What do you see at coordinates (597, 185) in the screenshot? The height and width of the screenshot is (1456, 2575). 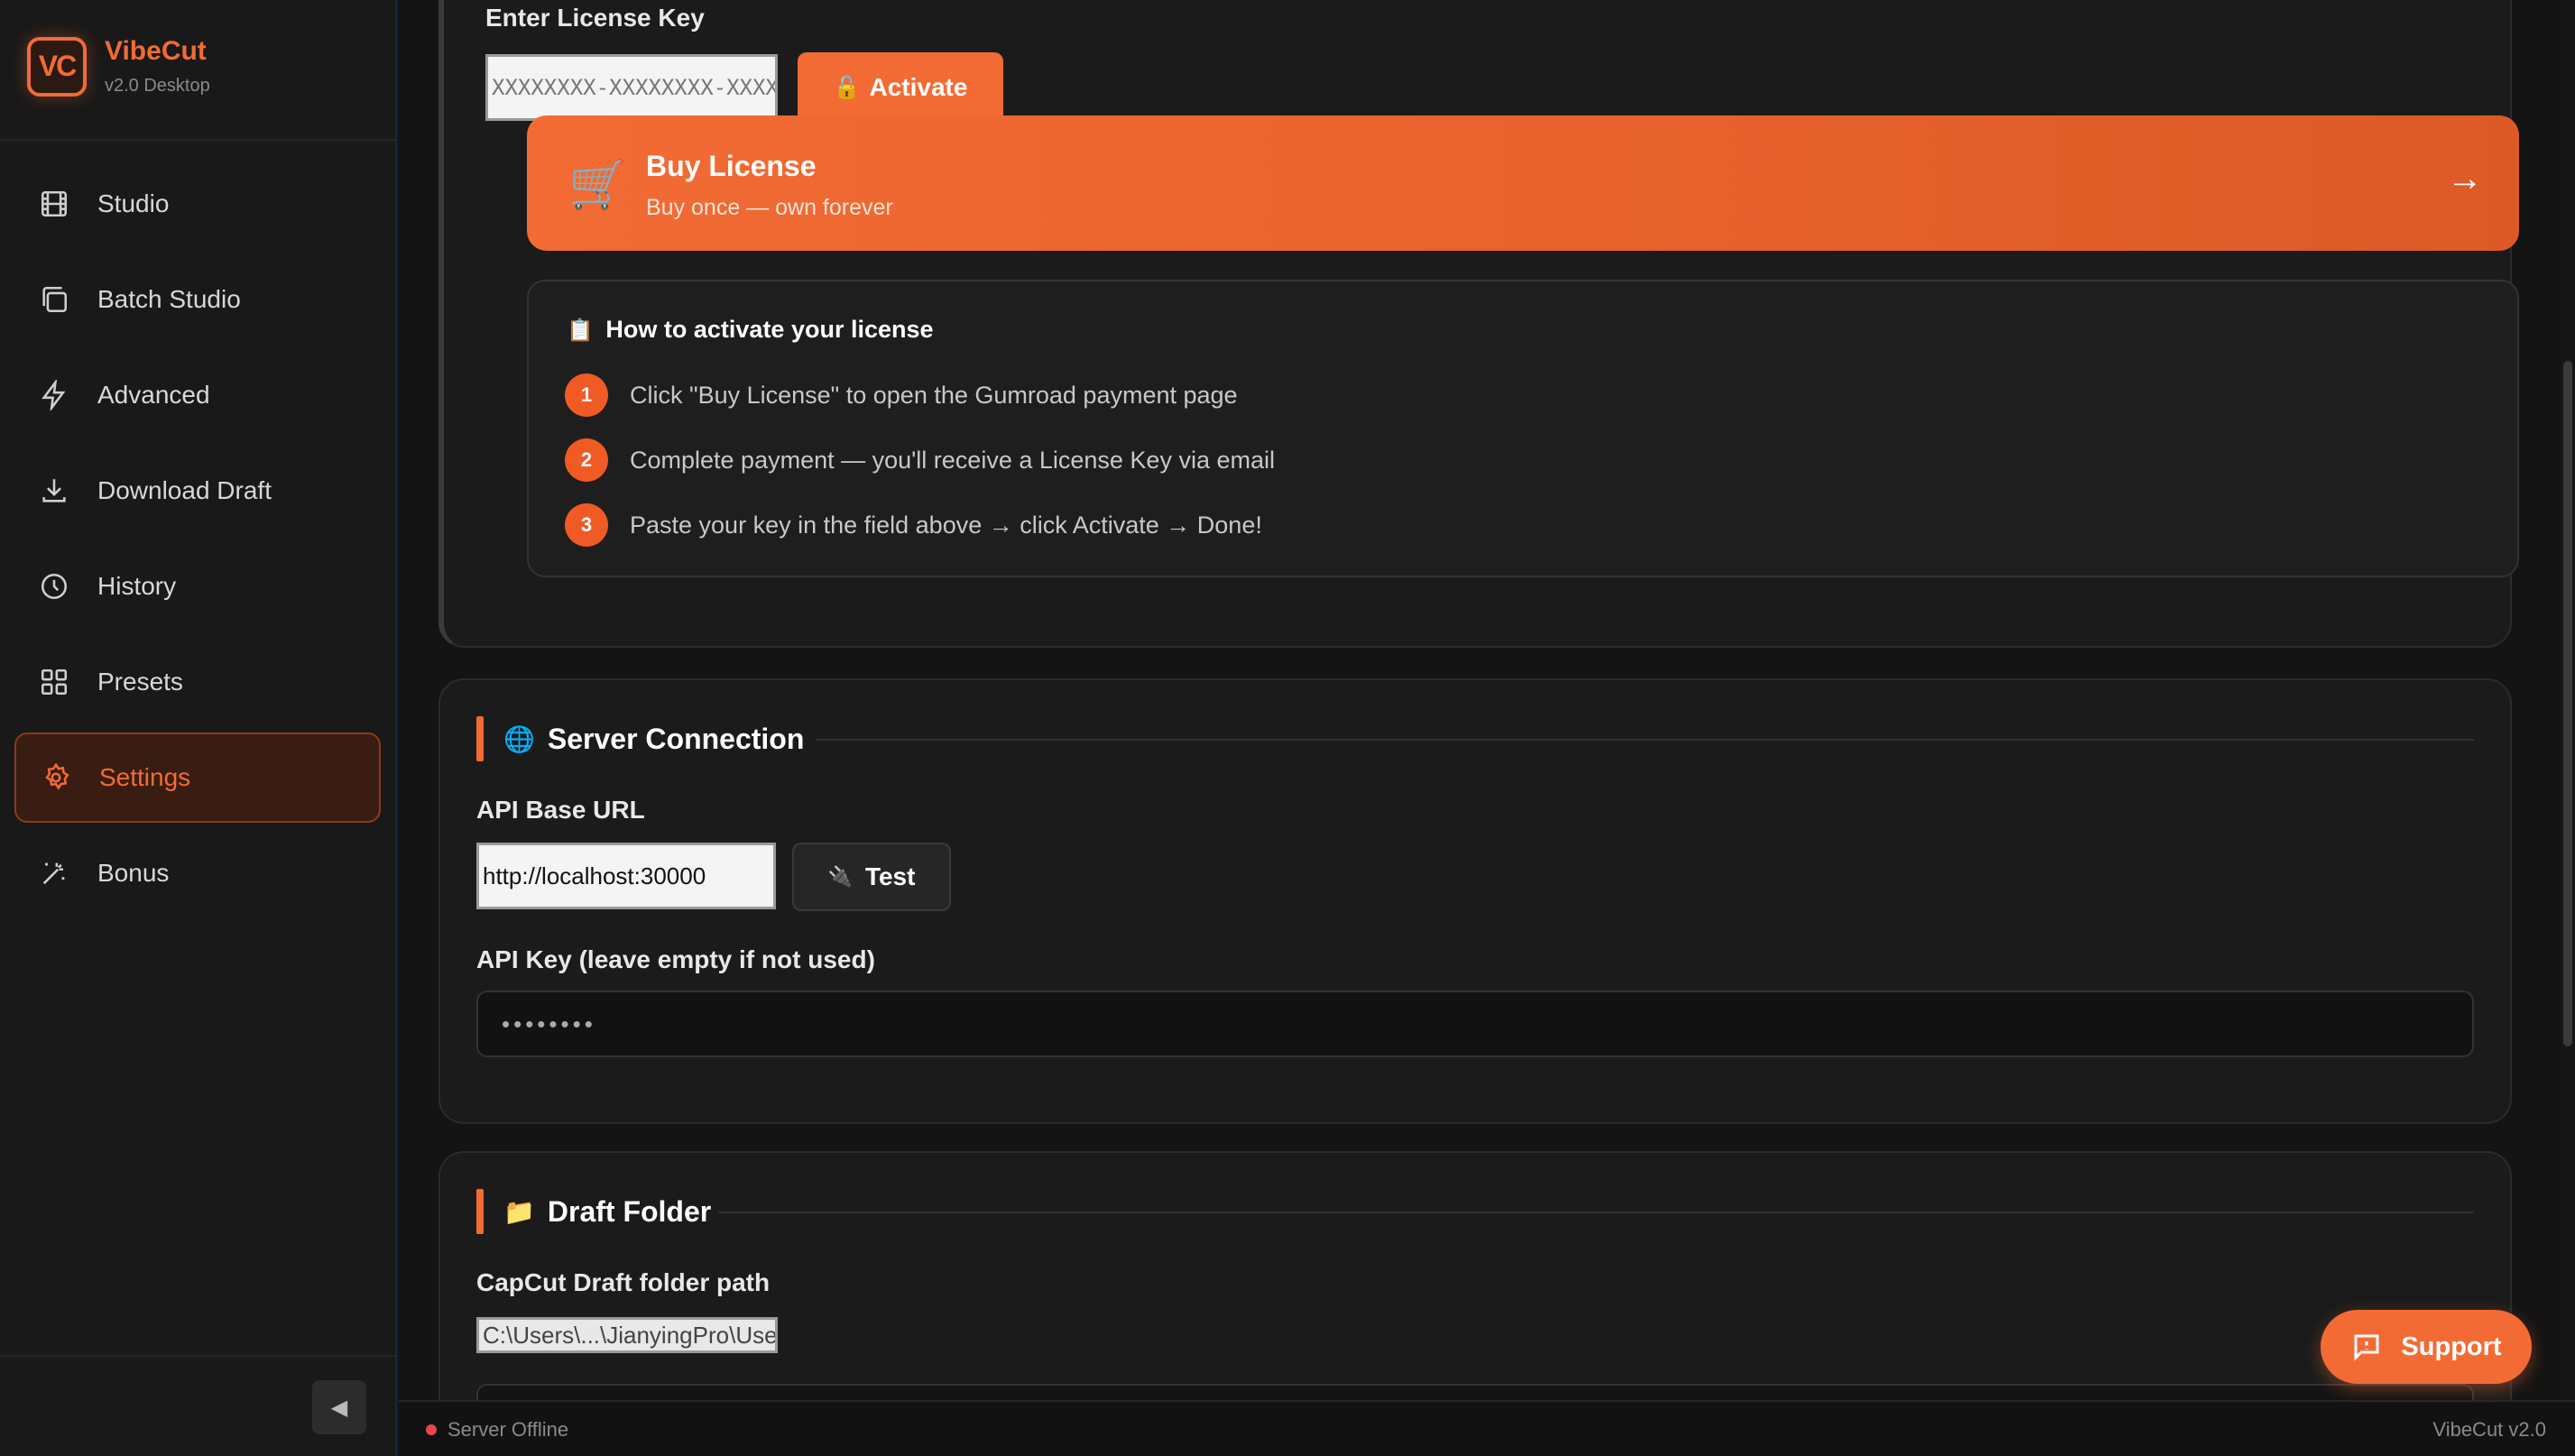 I see `cart-icon: 🛒` at bounding box center [597, 185].